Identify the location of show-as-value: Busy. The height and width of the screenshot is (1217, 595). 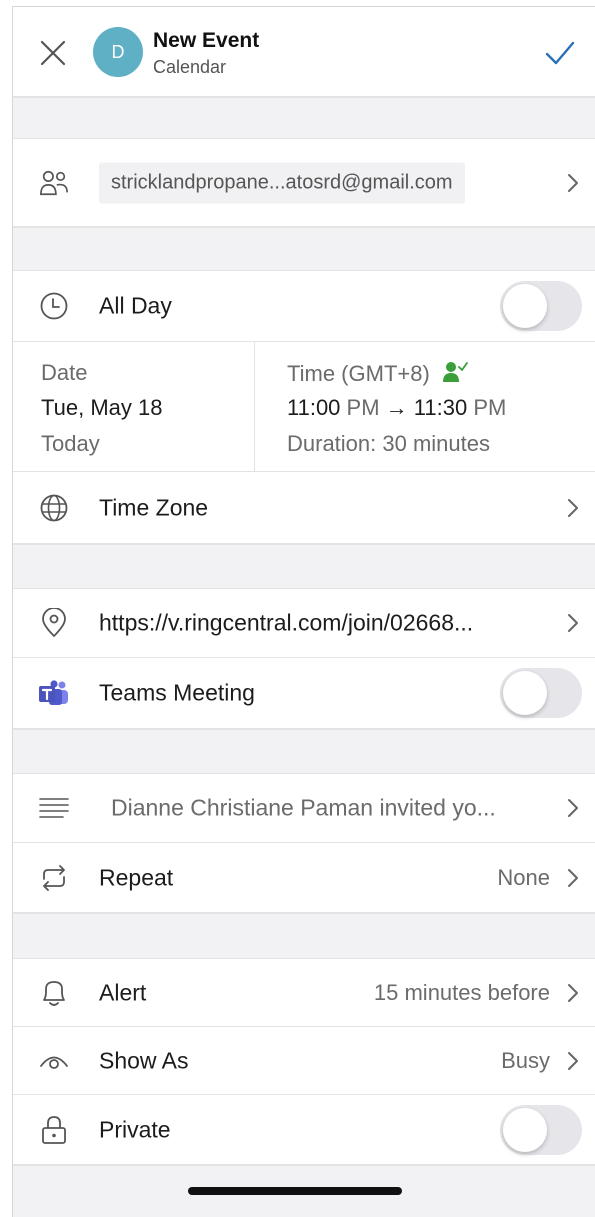
(525, 1060).